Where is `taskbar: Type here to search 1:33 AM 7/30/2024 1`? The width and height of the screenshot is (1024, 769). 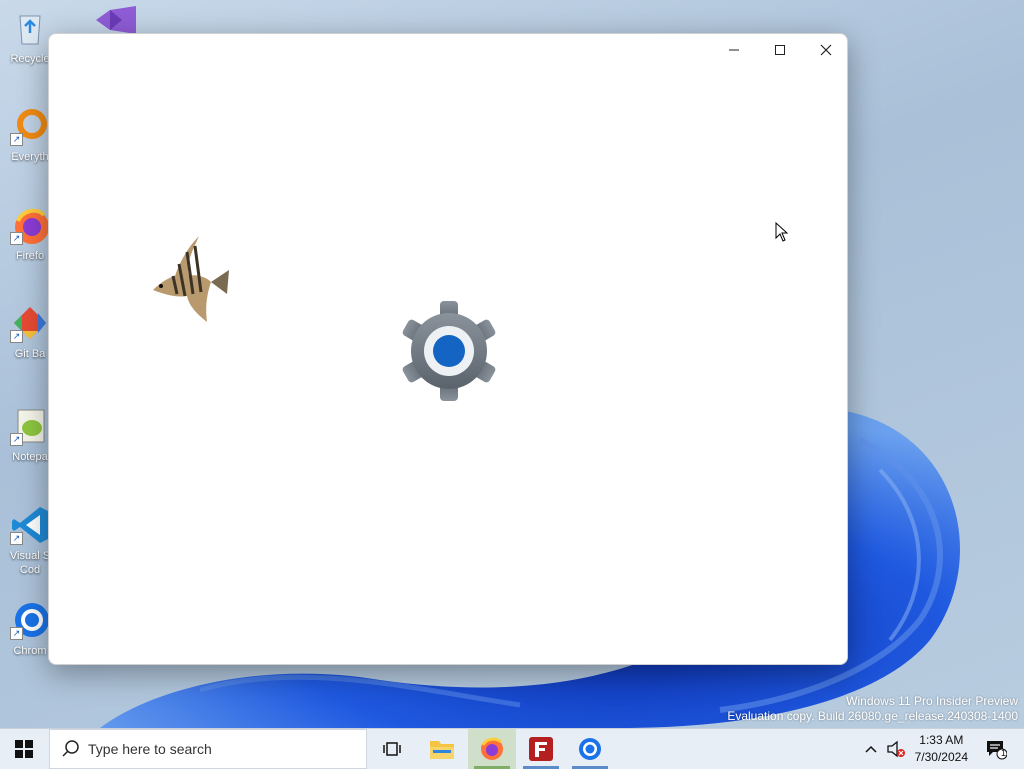
taskbar: Type here to search 1:33 AM 7/30/2024 1 is located at coordinates (512, 748).